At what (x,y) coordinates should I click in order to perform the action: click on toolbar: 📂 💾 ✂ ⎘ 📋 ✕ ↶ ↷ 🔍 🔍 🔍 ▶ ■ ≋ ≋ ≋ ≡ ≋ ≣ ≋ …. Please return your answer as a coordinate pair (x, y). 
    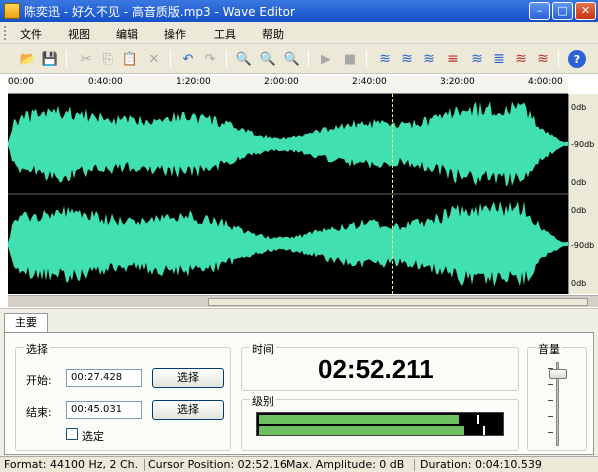
    Looking at the image, I should click on (299, 59).